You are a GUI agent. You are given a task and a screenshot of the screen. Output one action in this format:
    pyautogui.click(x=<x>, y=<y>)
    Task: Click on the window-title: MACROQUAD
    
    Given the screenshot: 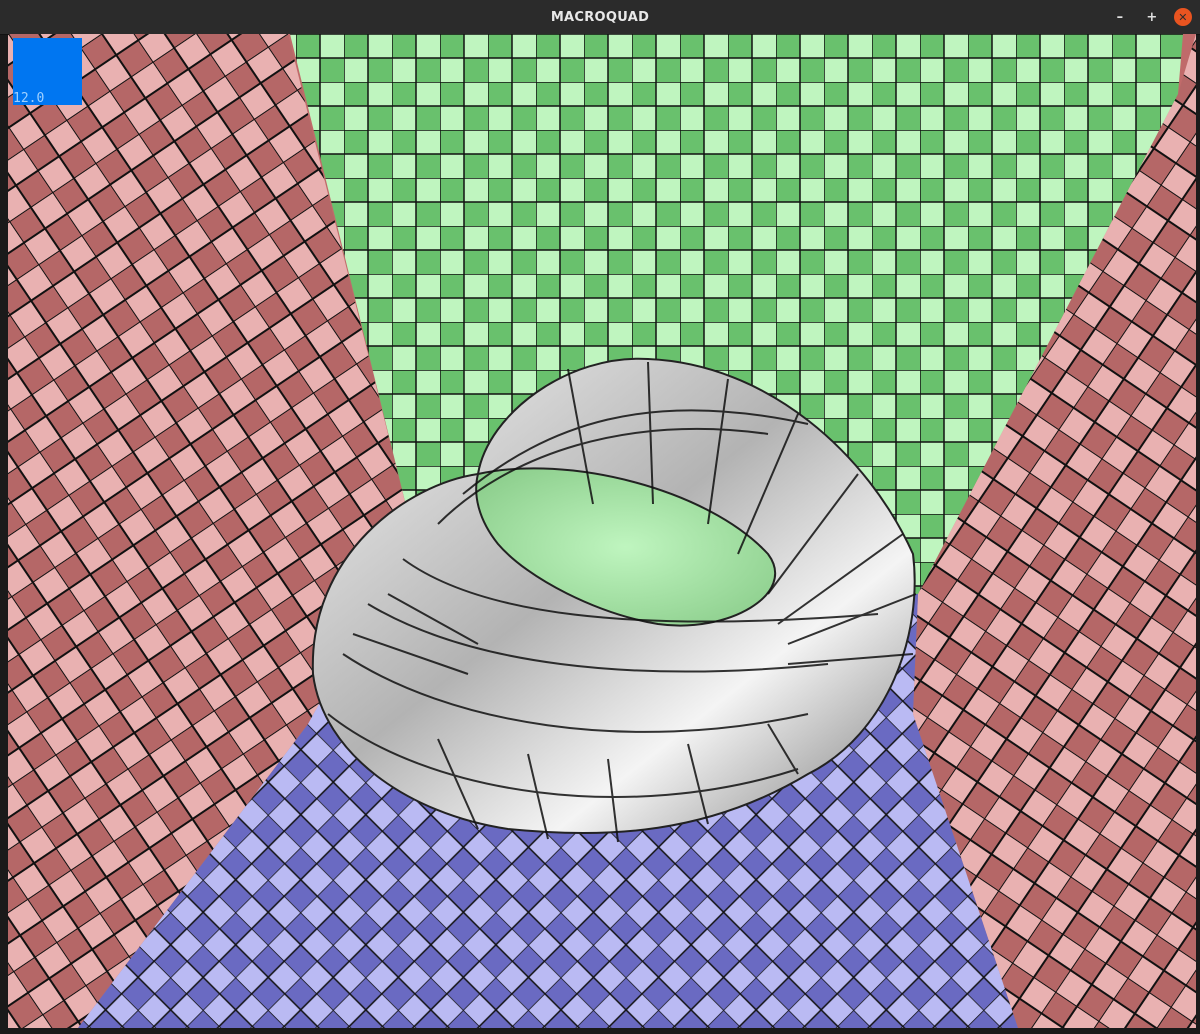 What is the action you would take?
    pyautogui.click(x=600, y=17)
    